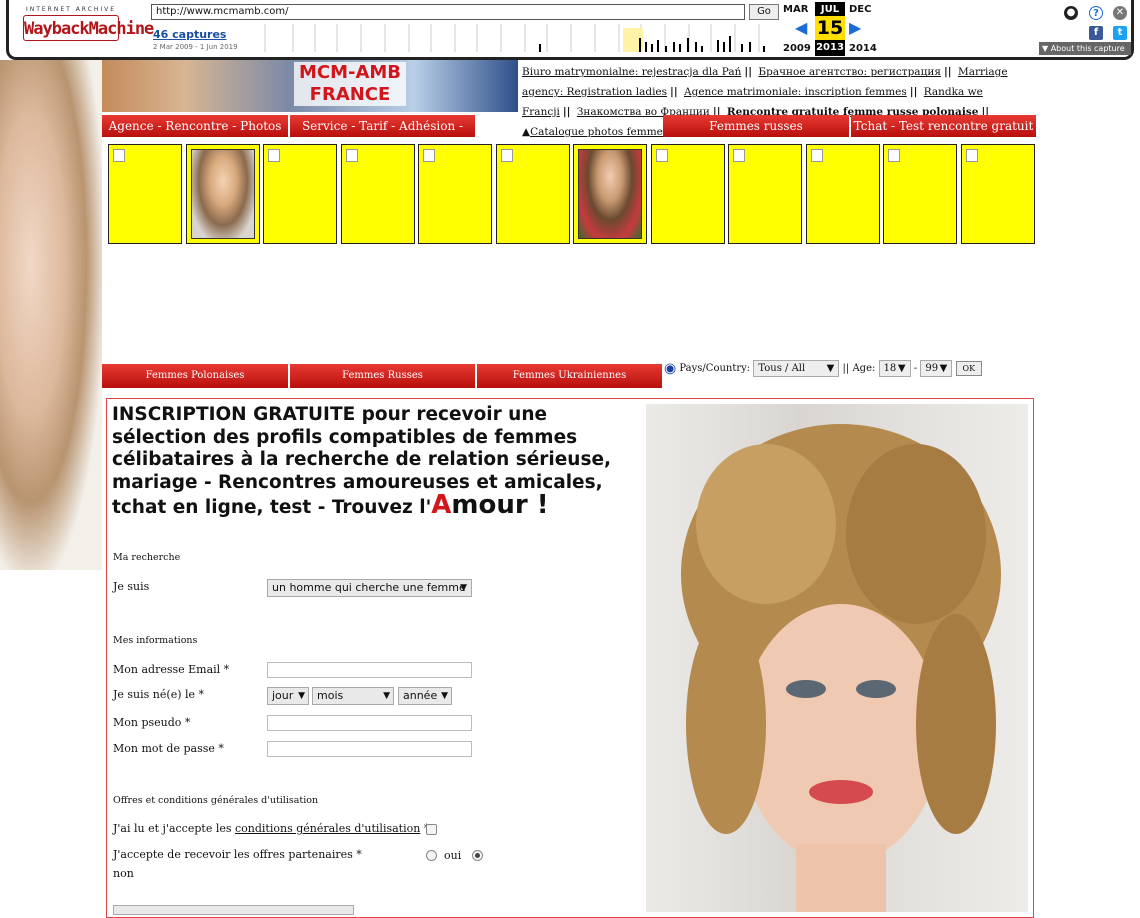 This screenshot has width=1140, height=918. Describe the element at coordinates (1071, 13) in the screenshot. I see `user-icon: ●` at that location.